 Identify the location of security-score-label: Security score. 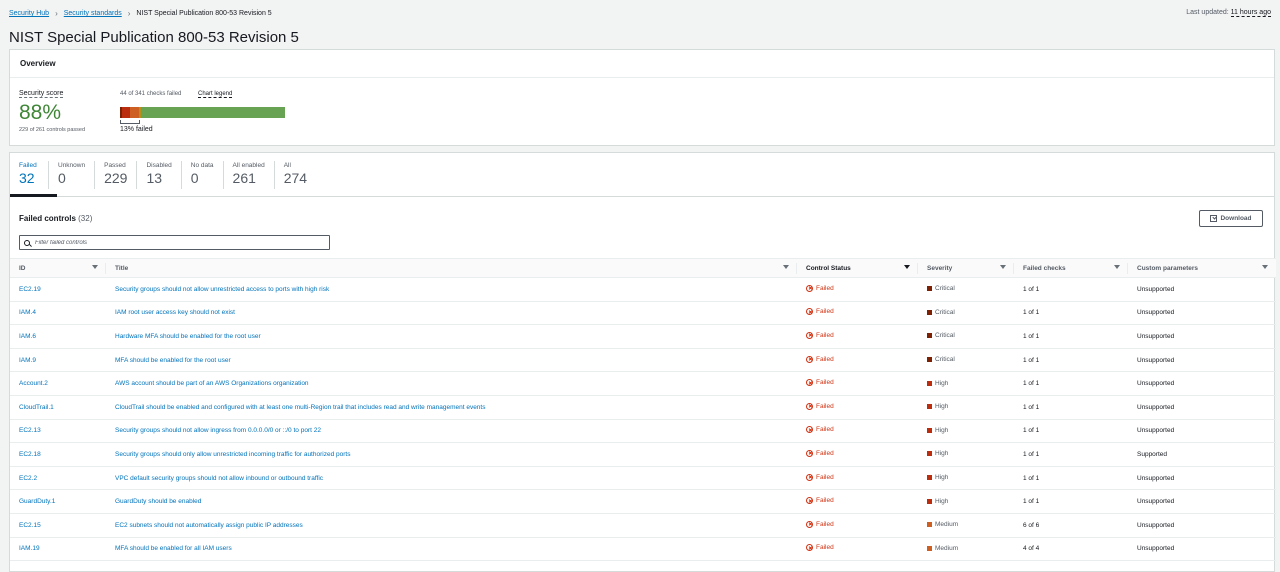
(41, 94).